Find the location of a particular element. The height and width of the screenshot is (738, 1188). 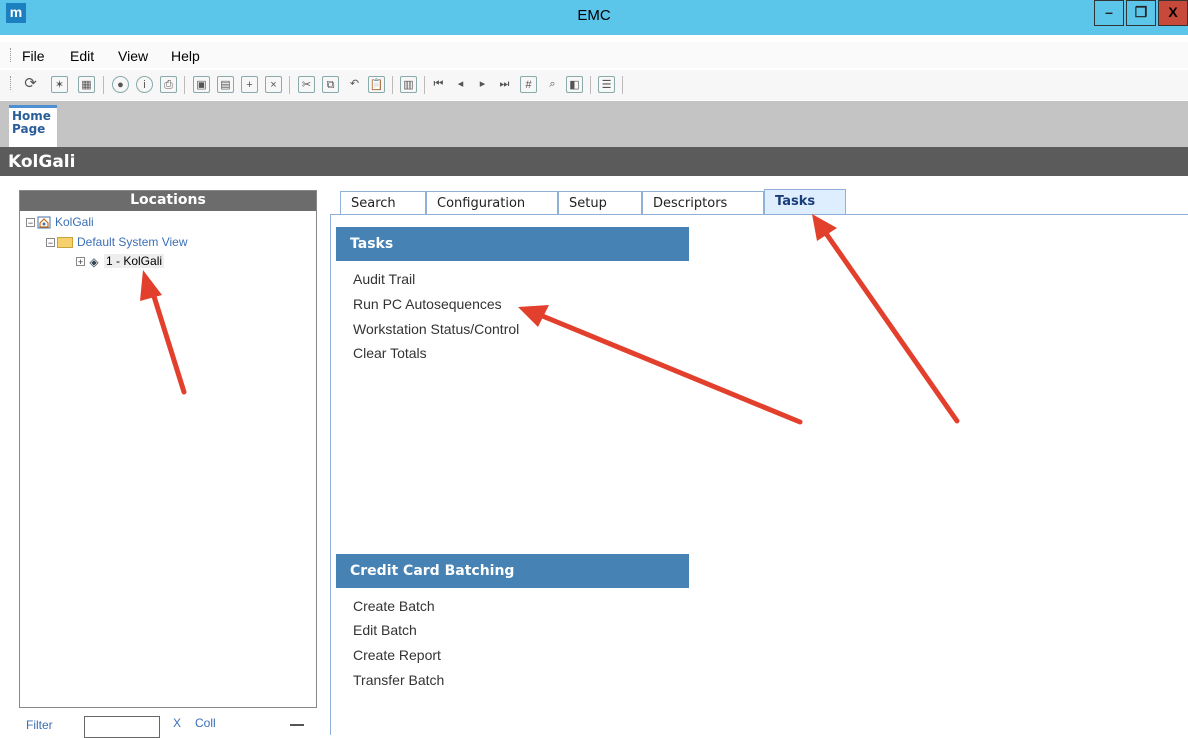

menu-view: View is located at coordinates (133, 56).